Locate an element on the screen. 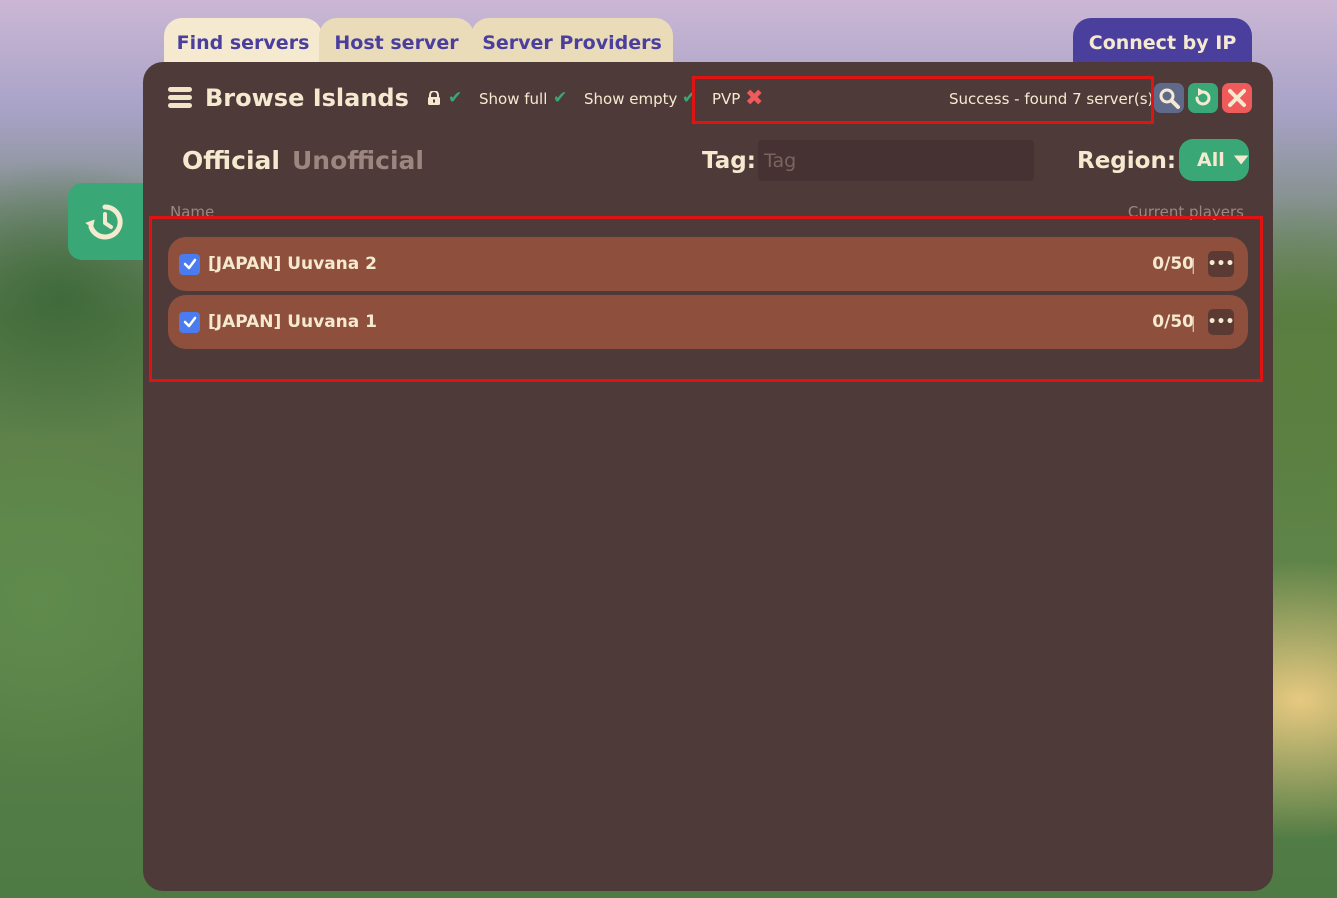 This screenshot has width=1337, height=898. region-select: All is located at coordinates (1214, 160).